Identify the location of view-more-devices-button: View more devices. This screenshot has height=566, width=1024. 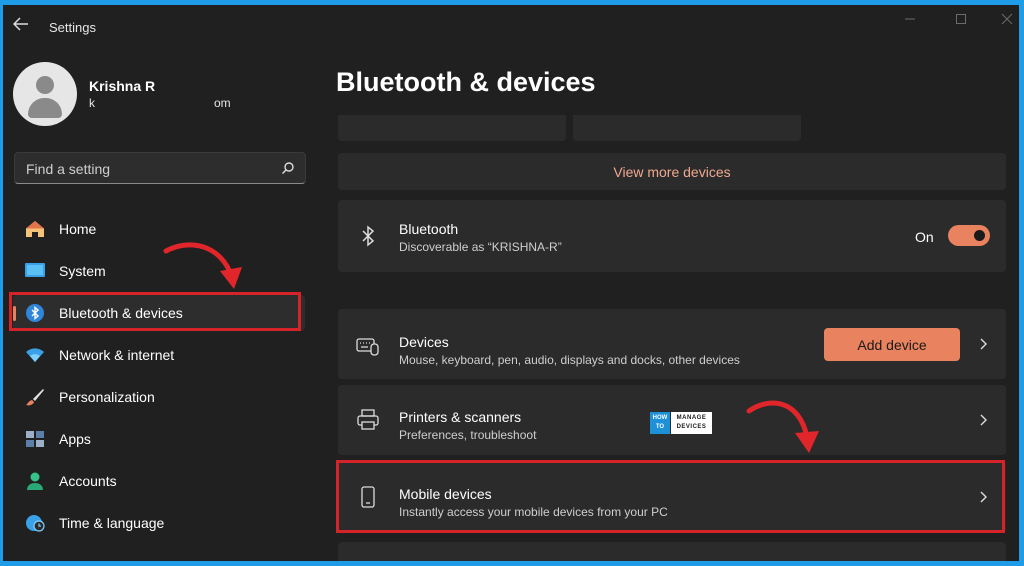
(672, 171).